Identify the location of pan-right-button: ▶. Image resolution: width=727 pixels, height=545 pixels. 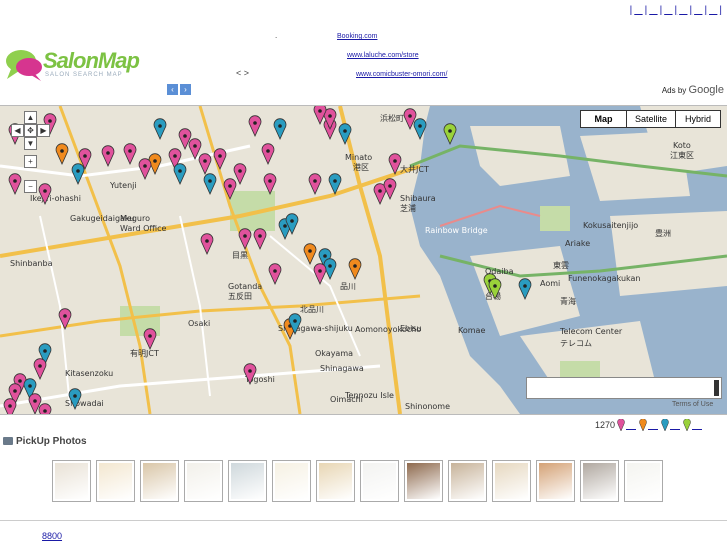
(43, 130).